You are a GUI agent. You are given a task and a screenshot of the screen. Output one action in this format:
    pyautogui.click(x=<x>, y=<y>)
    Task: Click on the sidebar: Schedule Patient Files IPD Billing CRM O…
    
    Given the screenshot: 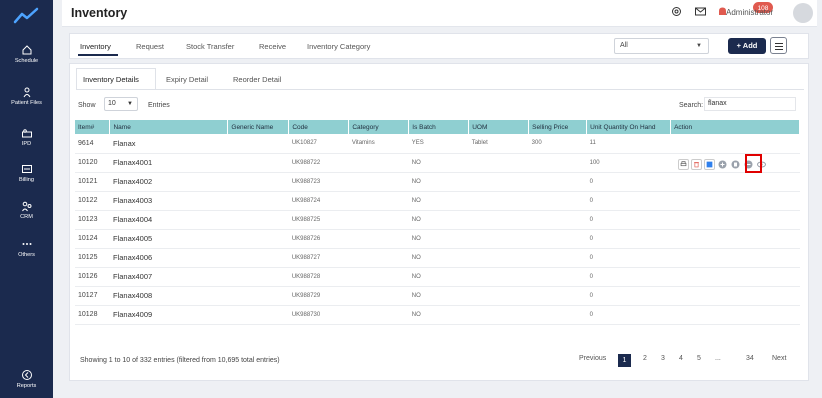 What is the action you would take?
    pyautogui.click(x=26, y=199)
    